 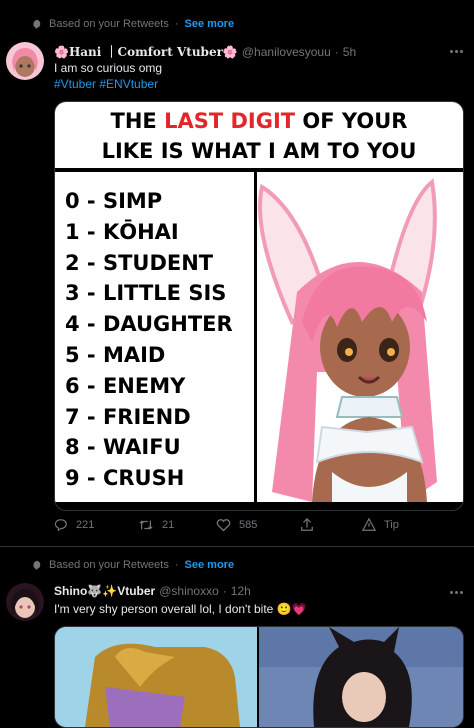 I want to click on retweet-button: 21, so click(x=177, y=525).